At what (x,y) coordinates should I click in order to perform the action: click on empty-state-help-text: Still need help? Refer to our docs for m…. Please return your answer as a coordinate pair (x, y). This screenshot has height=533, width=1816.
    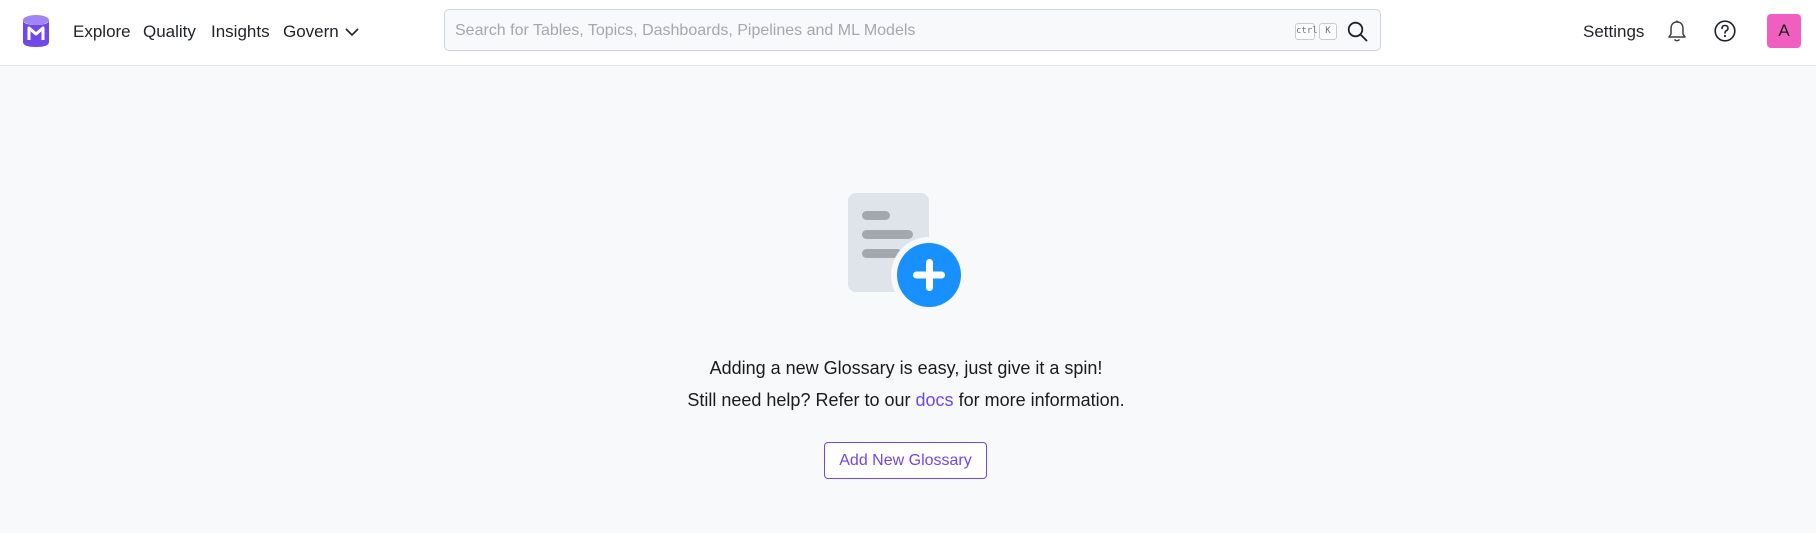
    Looking at the image, I should click on (906, 400).